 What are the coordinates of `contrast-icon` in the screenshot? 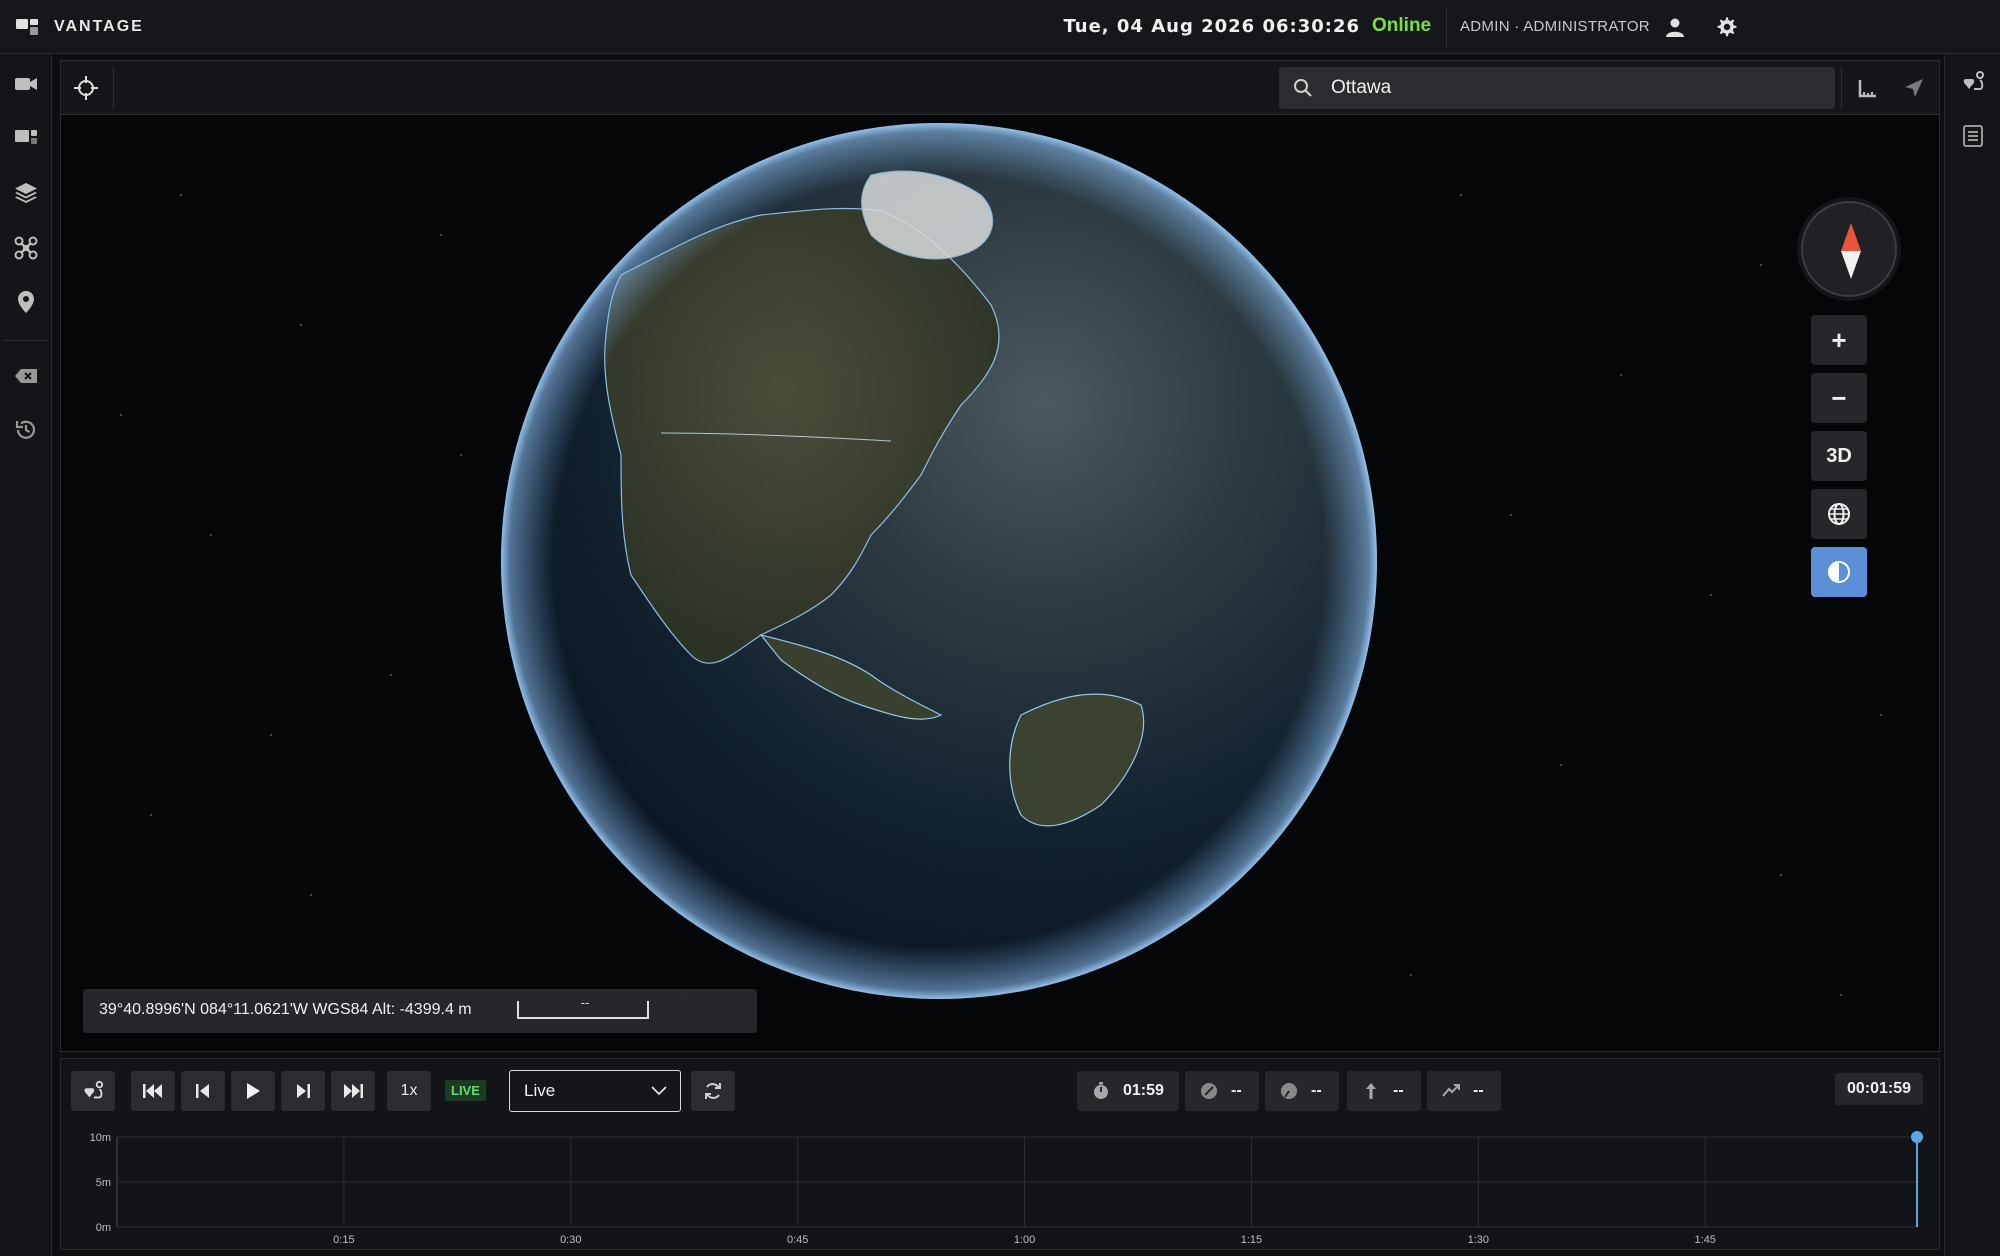 It's located at (1839, 572).